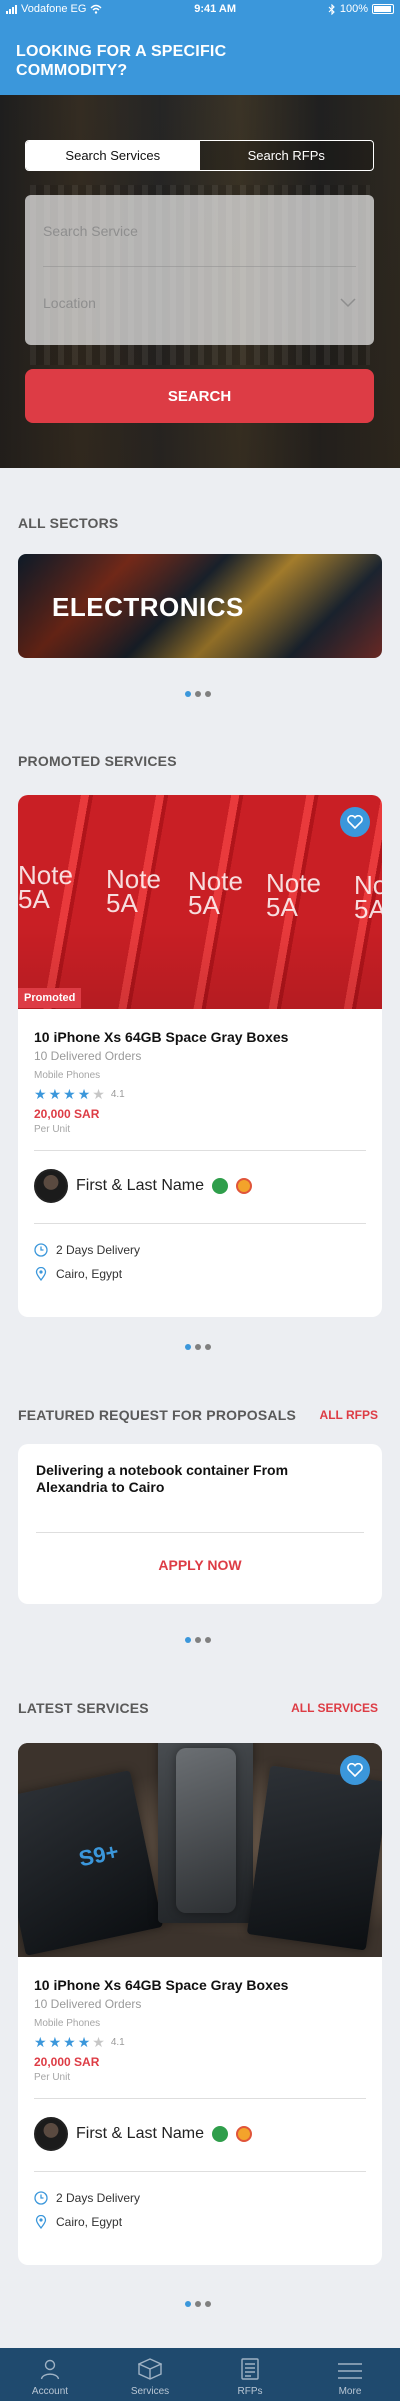  I want to click on bluetooth-icon, so click(331, 9).